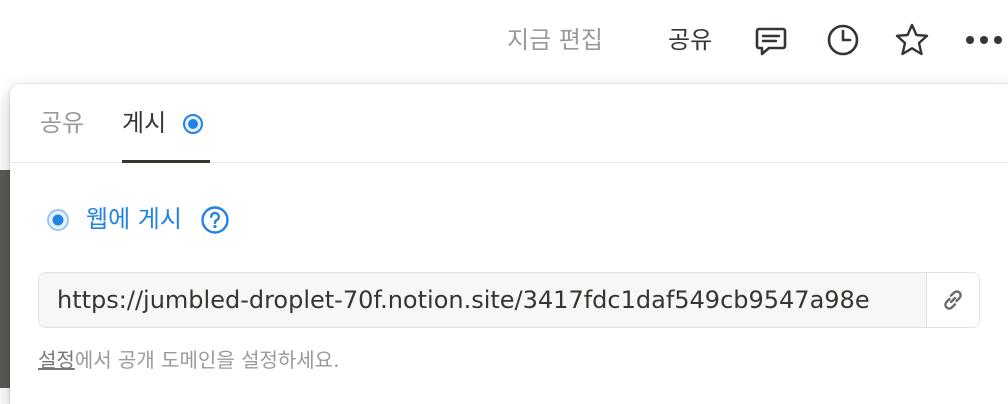  I want to click on tab-share: 공유, so click(62, 123).